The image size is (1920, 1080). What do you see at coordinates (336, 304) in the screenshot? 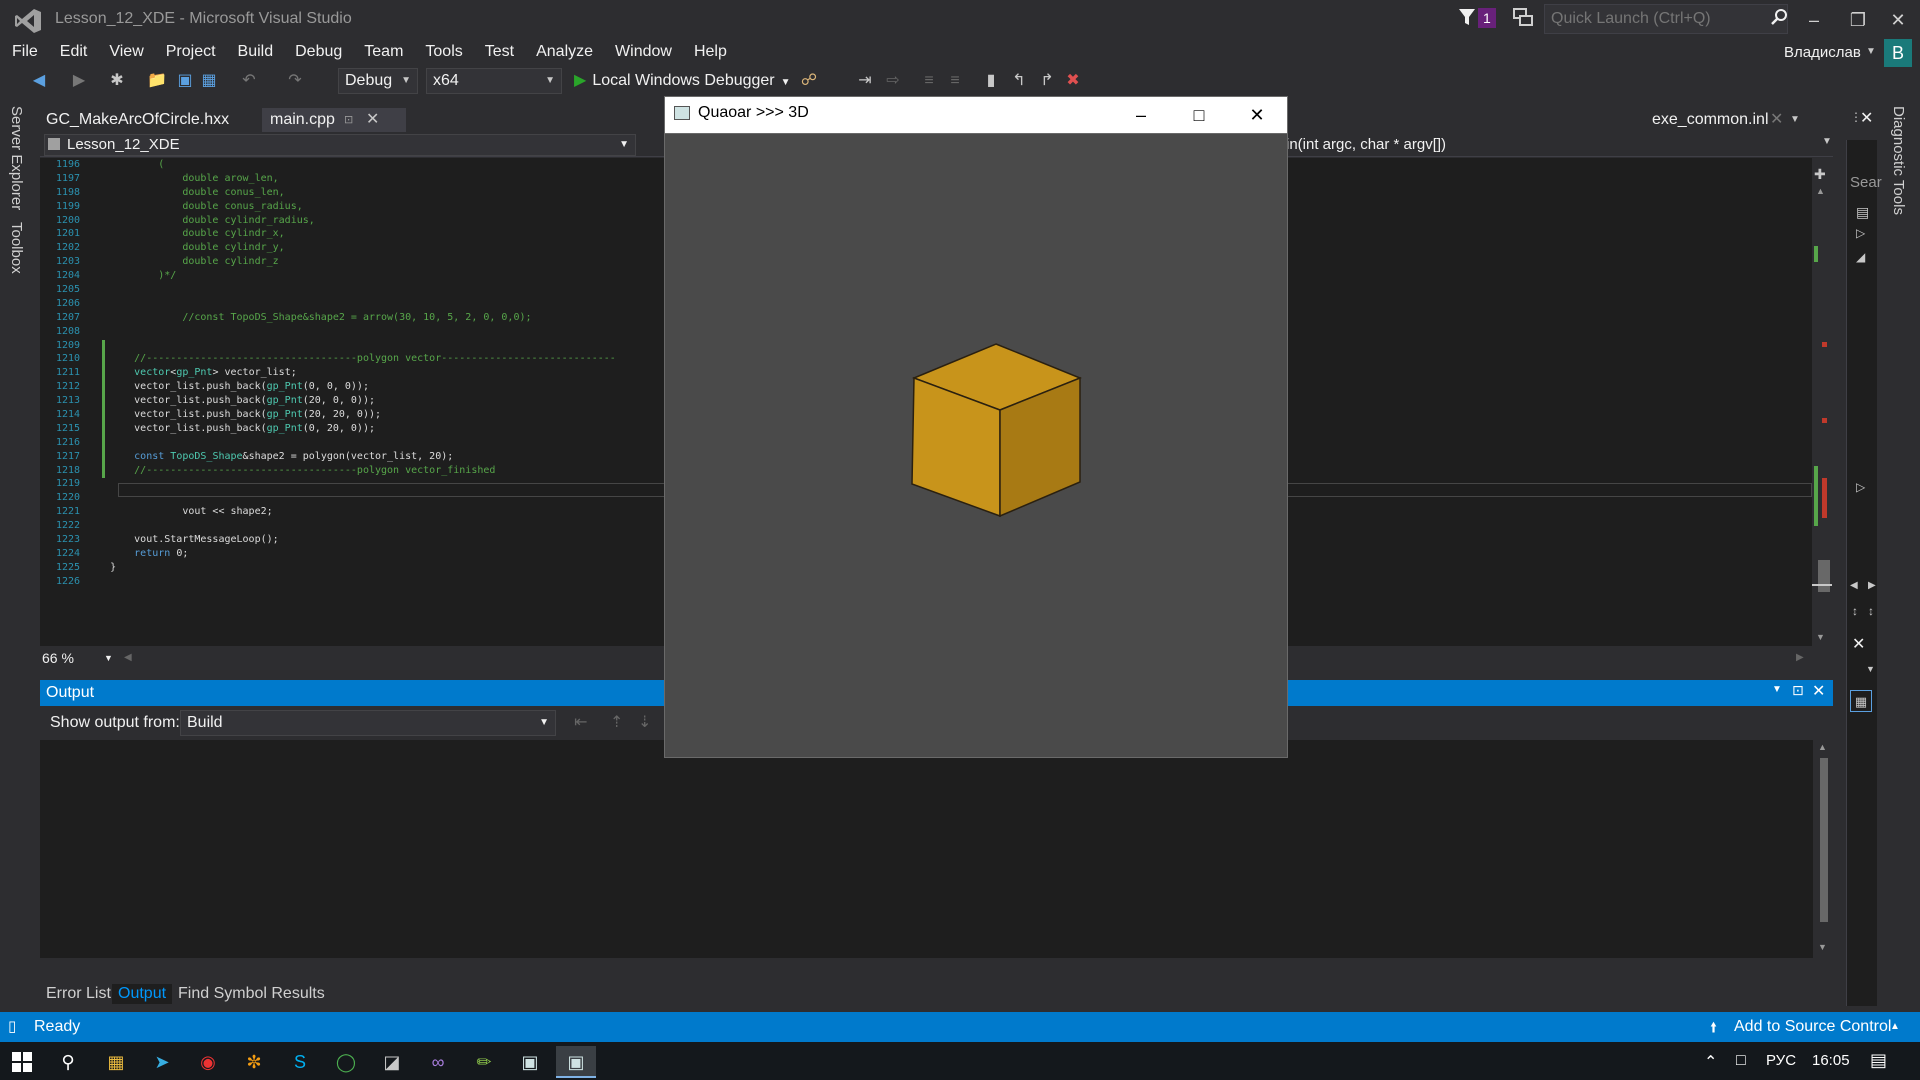
I see `code-line: 1206` at bounding box center [336, 304].